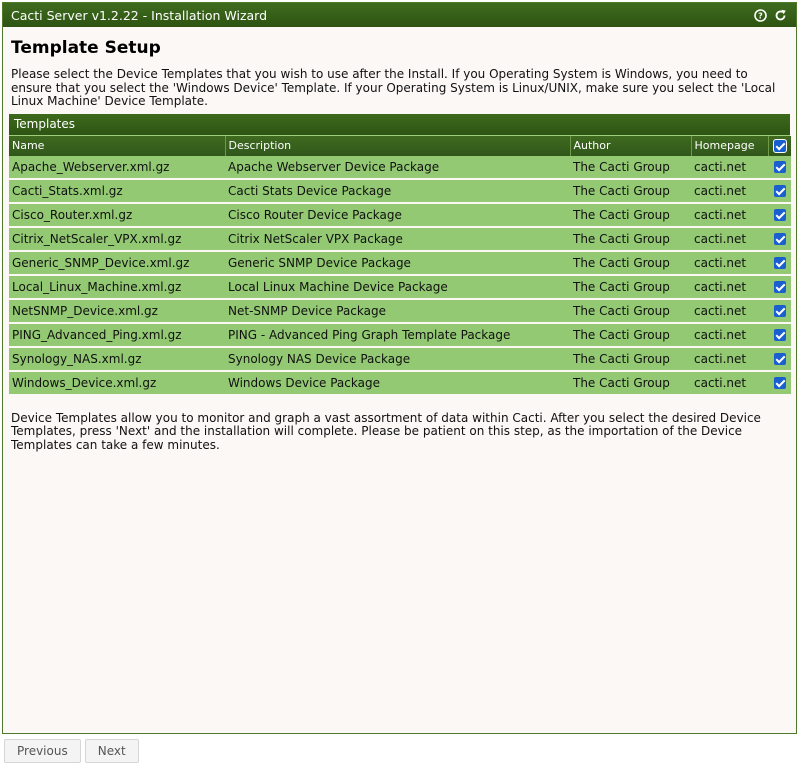 Image resolution: width=800 pixels, height=767 pixels. Describe the element at coordinates (117, 263) in the screenshot. I see `cell-name: Generic_SNMP_Device.xml.gz` at that location.